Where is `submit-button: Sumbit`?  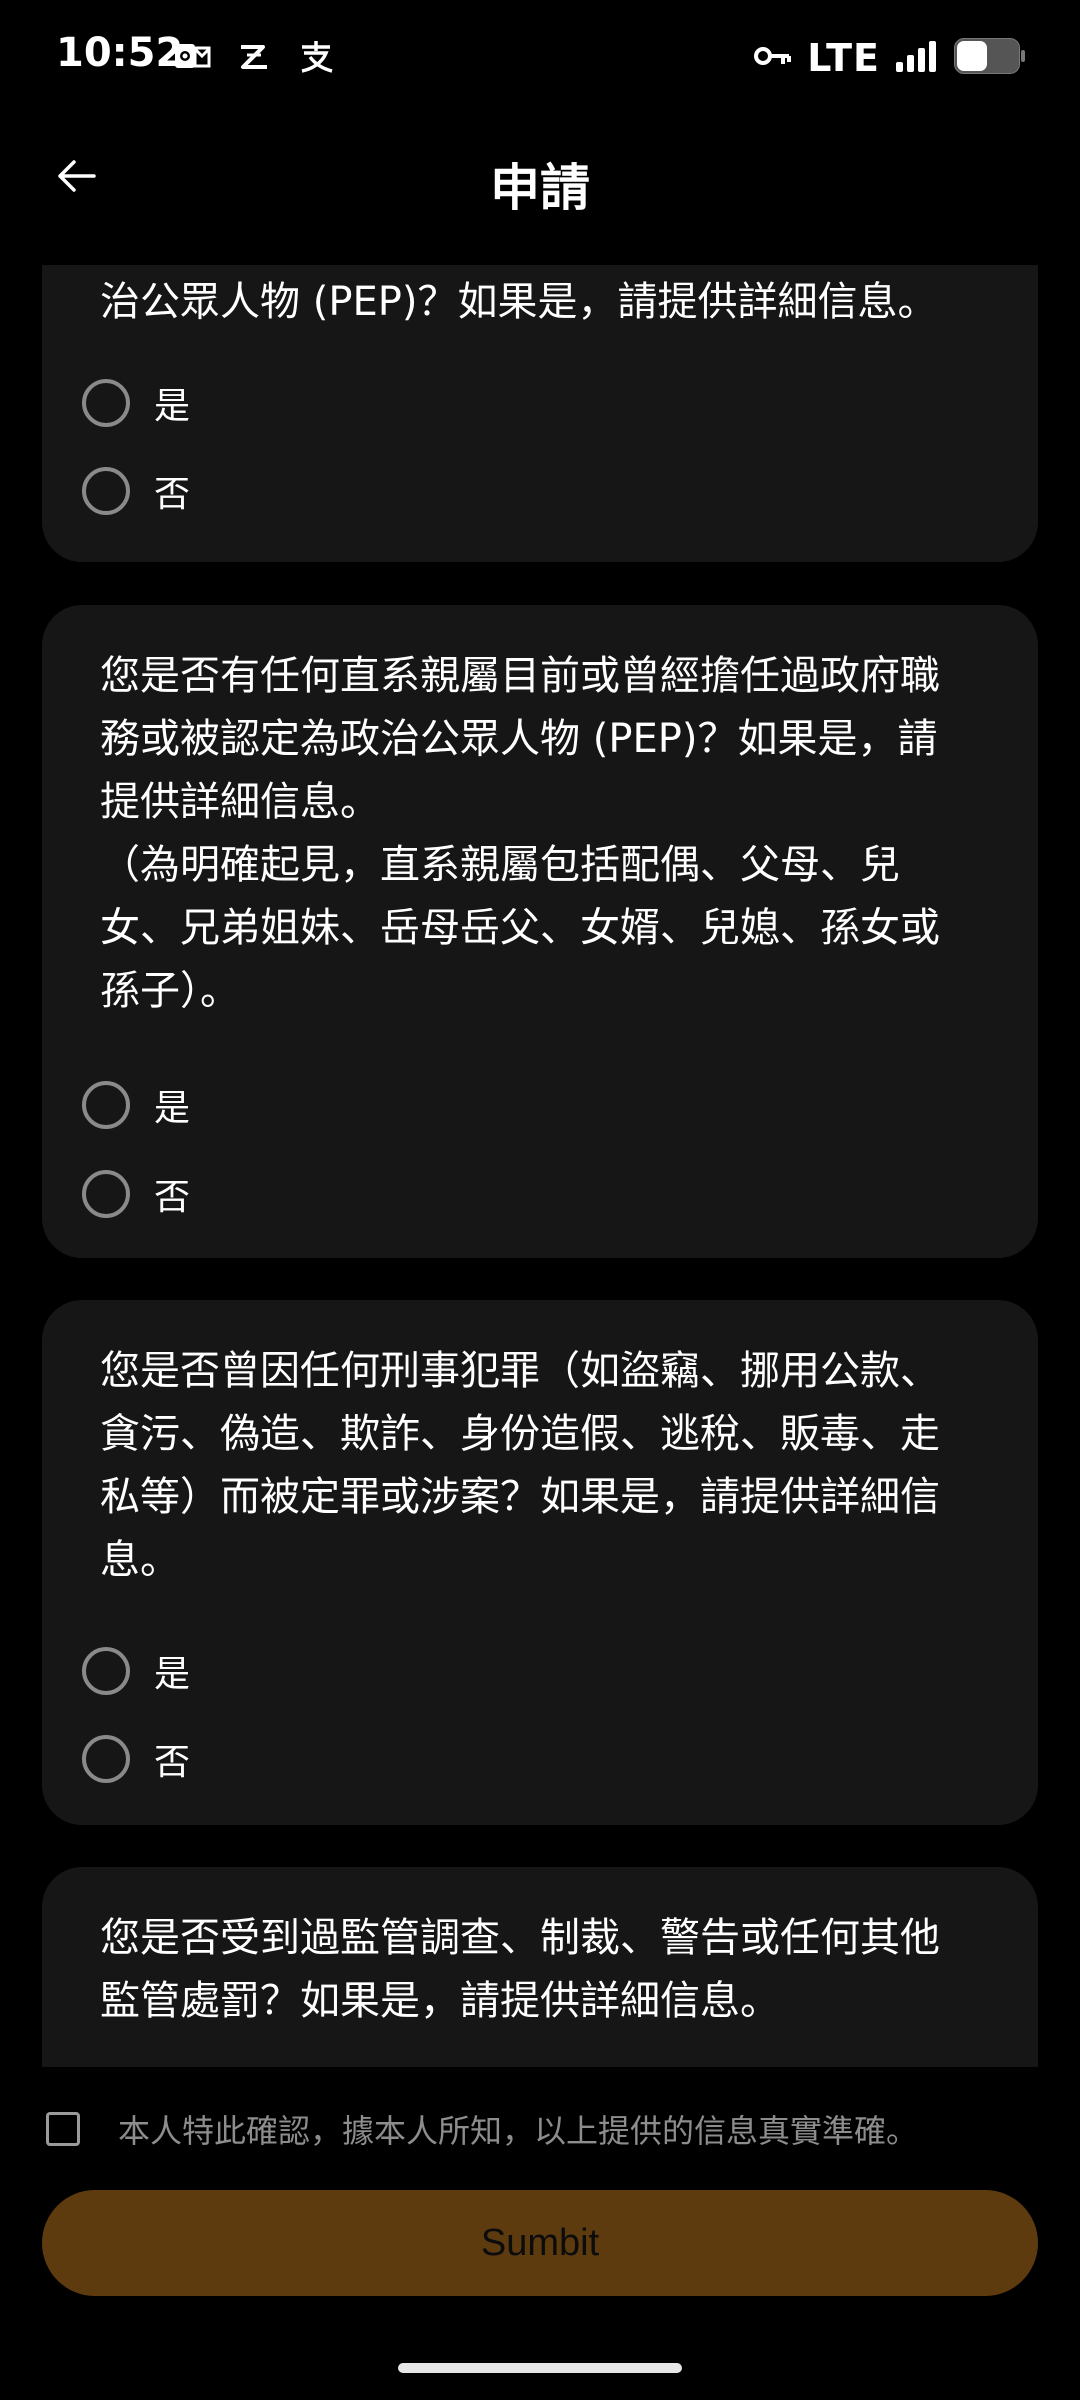 submit-button: Sumbit is located at coordinates (540, 2243).